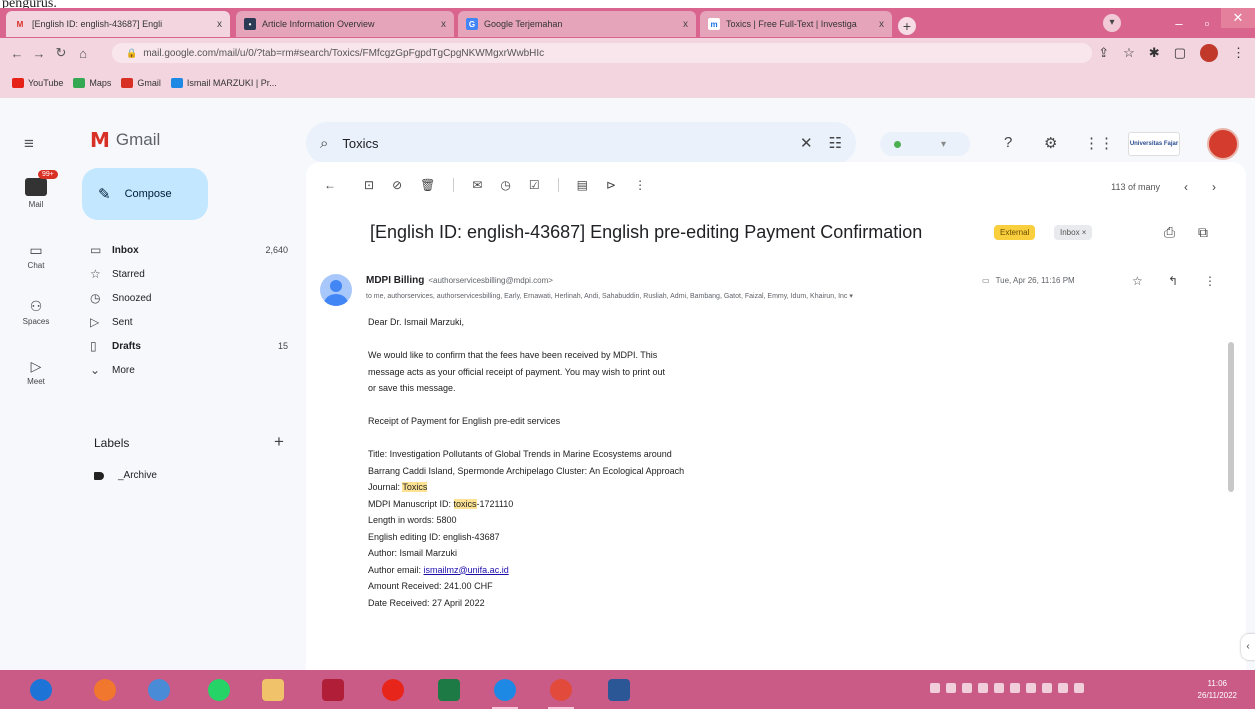 The height and width of the screenshot is (709, 1255). What do you see at coordinates (61, 53) in the screenshot?
I see `reload-icon: ↻` at bounding box center [61, 53].